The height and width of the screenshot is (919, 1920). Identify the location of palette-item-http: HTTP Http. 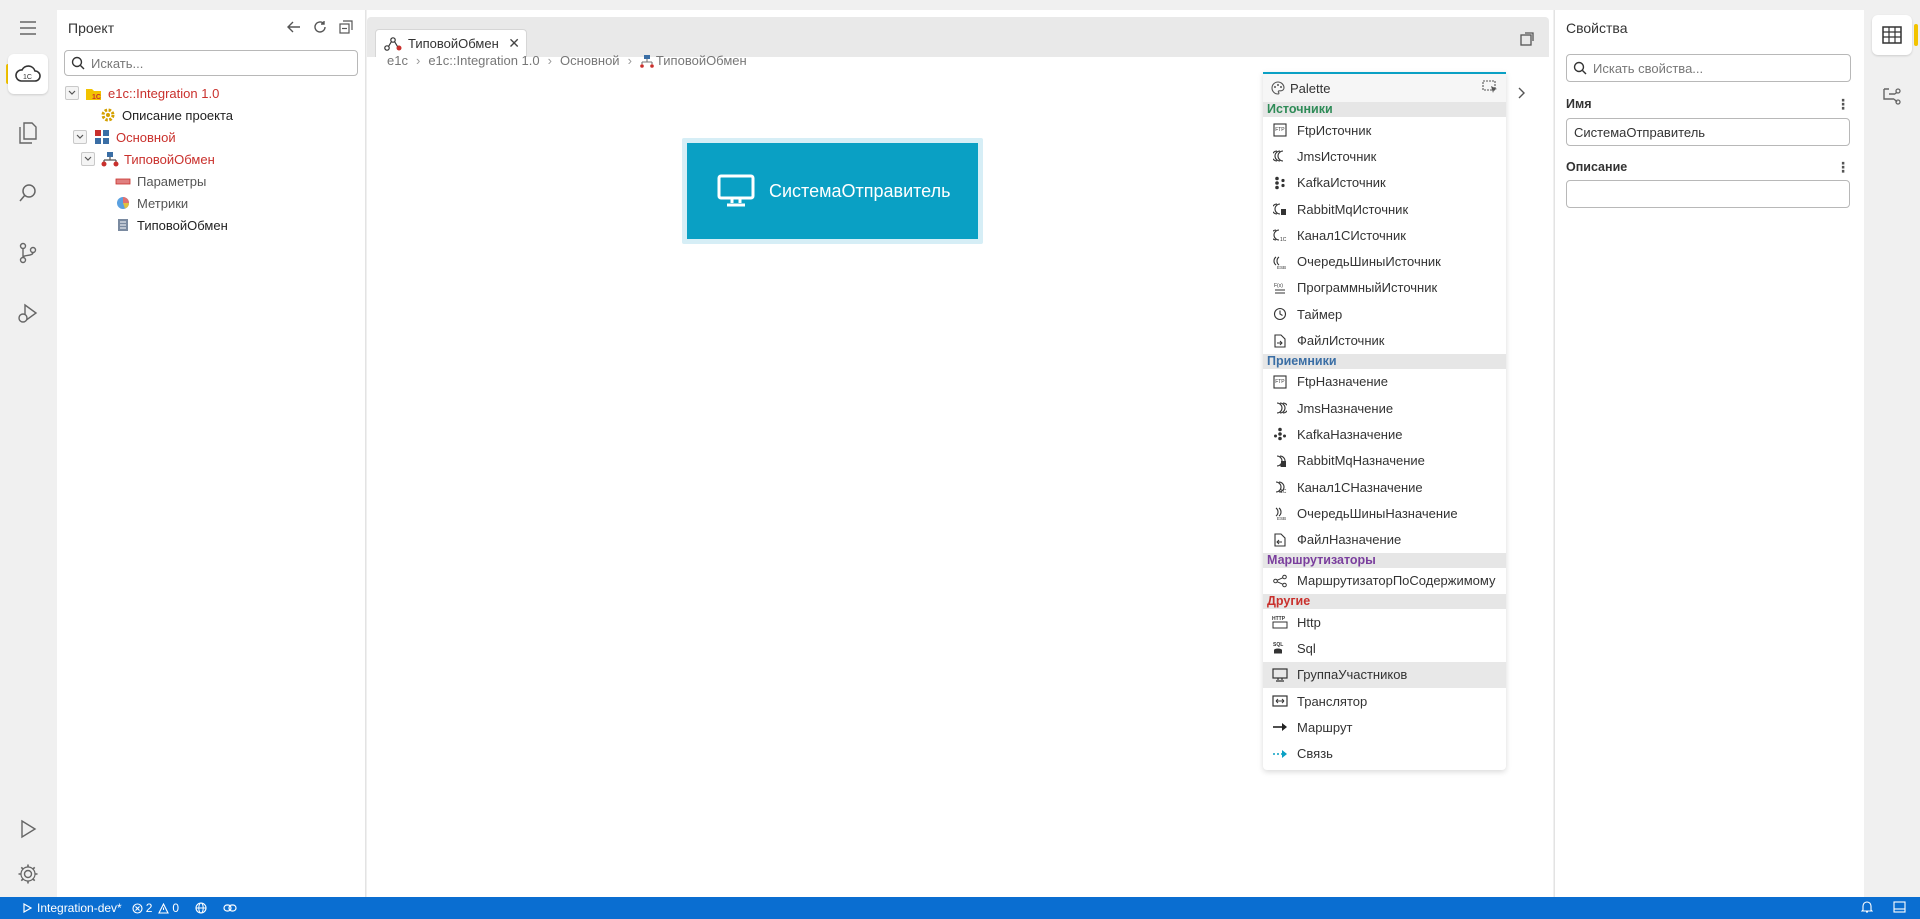
(1384, 622).